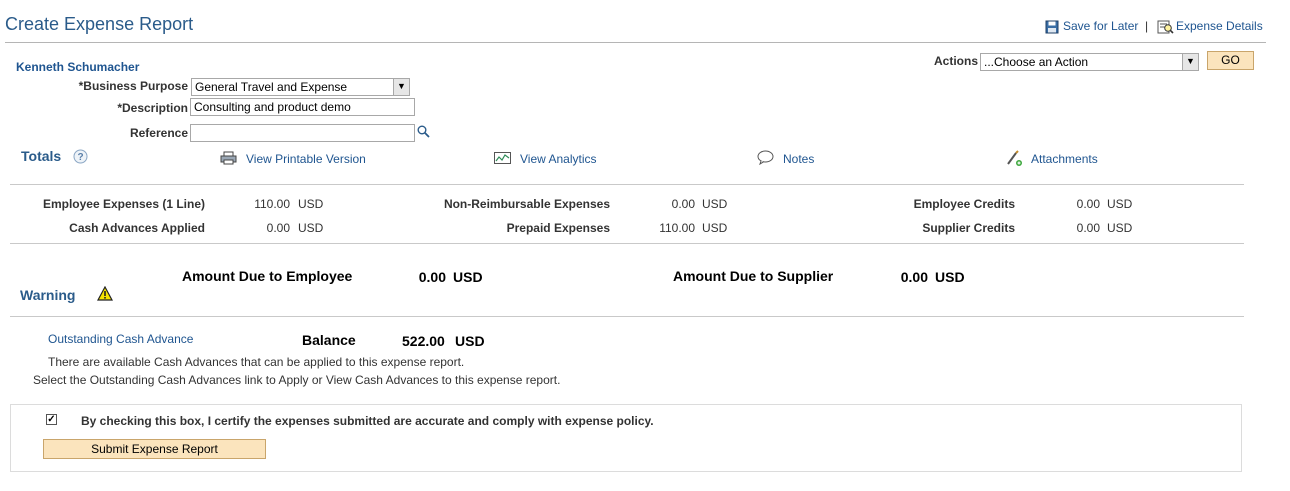  Describe the element at coordinates (1064, 159) in the screenshot. I see `attachments-link: Attachments` at that location.